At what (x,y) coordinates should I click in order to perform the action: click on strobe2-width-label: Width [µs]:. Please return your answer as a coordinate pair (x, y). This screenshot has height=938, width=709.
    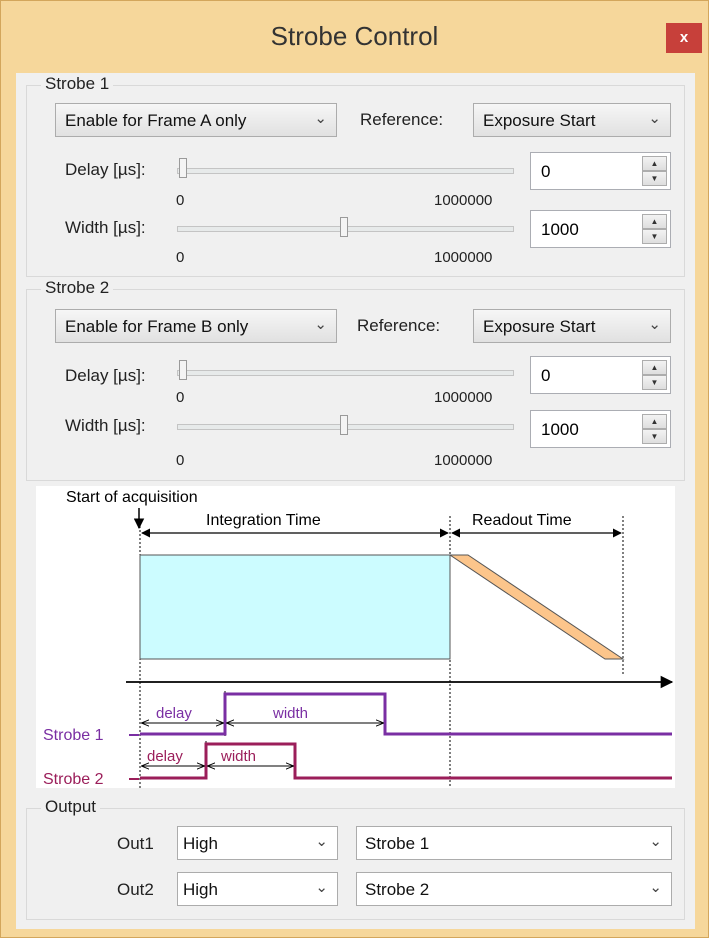
    Looking at the image, I should click on (105, 425).